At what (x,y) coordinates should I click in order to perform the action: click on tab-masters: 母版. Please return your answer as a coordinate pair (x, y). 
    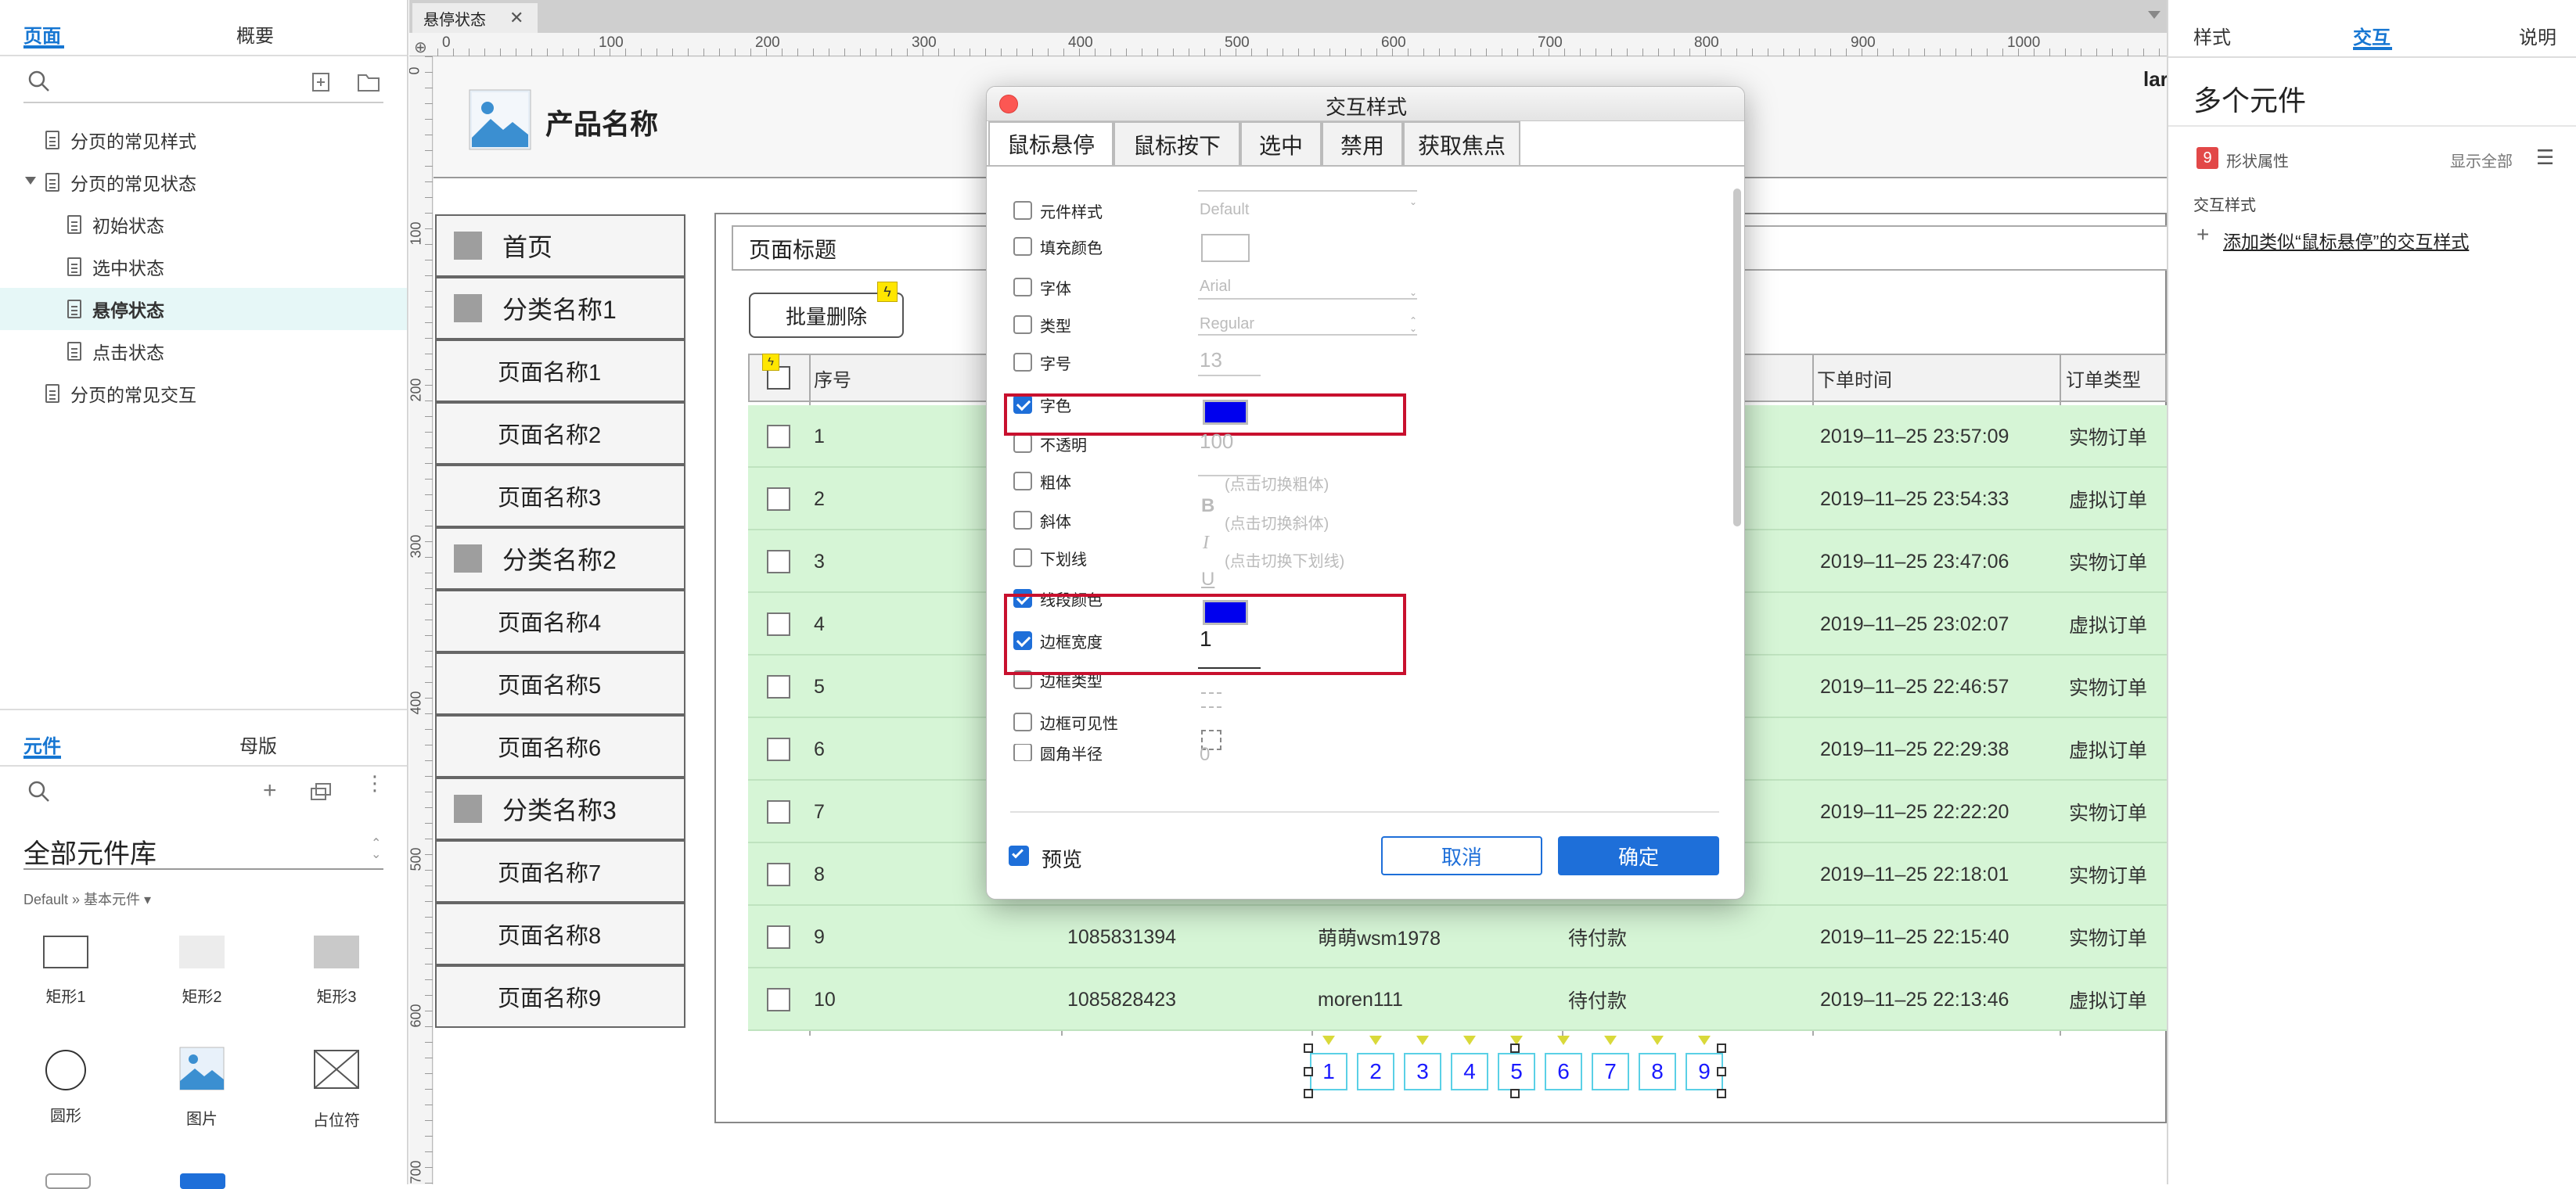
    Looking at the image, I should click on (258, 744).